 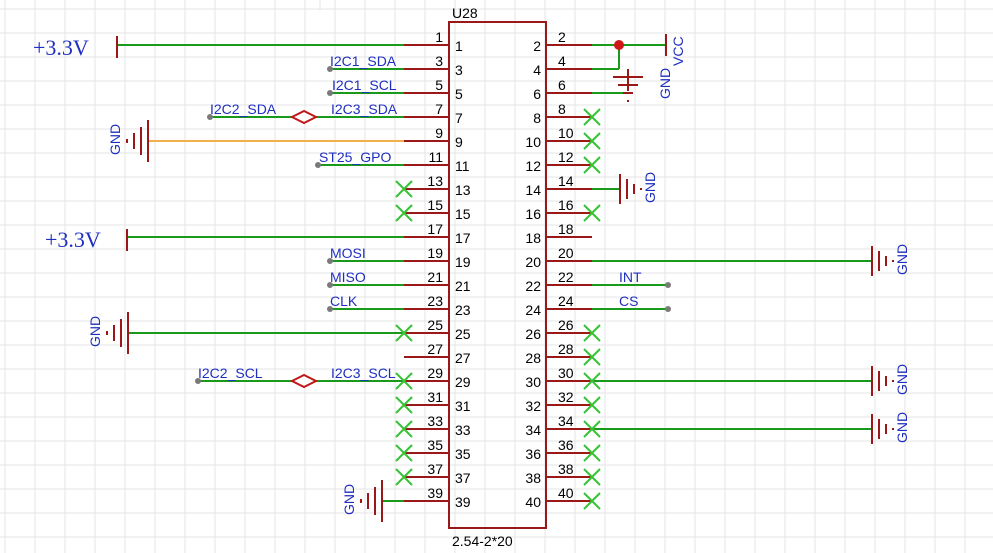 What do you see at coordinates (566, 421) in the screenshot?
I see `pin-number-34: 34` at bounding box center [566, 421].